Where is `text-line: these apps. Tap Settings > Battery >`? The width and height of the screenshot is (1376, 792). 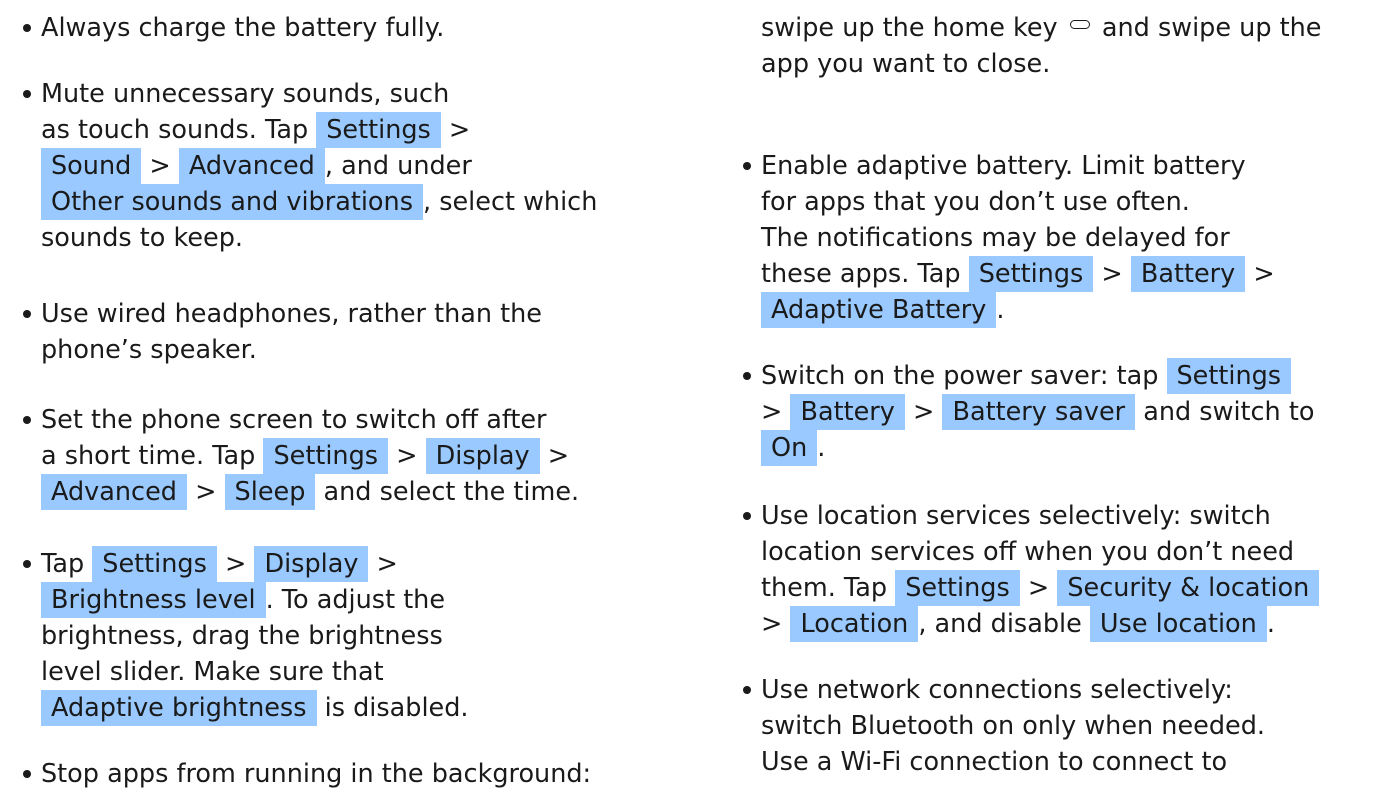
text-line: these apps. Tap Settings > Battery > is located at coordinates (1018, 274).